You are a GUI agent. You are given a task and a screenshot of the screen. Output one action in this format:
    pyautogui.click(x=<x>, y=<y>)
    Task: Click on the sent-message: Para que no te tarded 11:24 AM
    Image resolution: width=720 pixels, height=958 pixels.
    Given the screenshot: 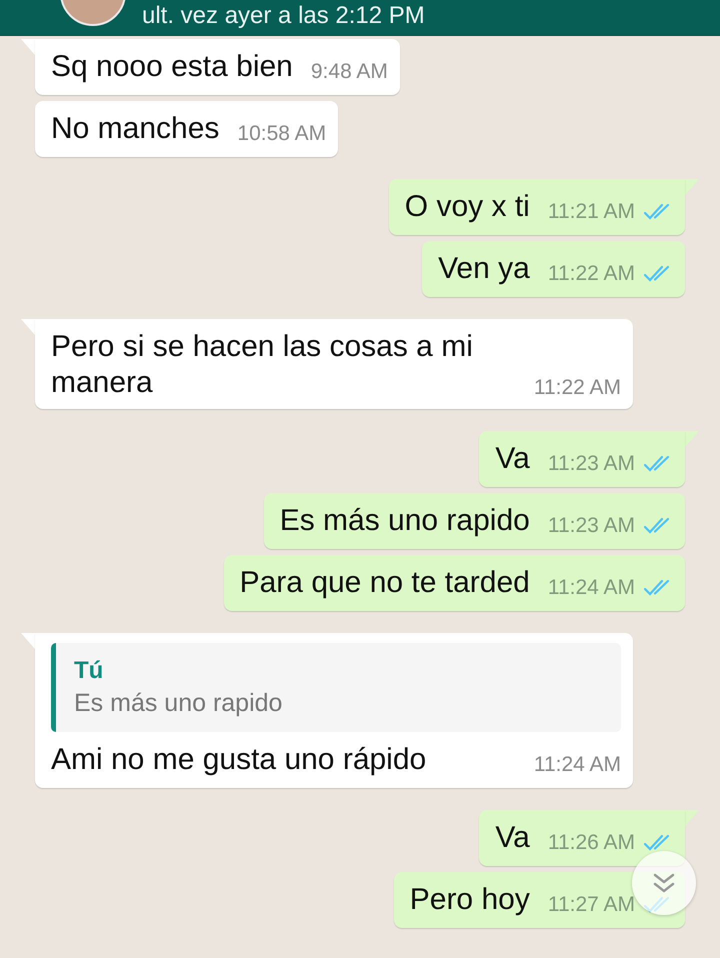 What is the action you would take?
    pyautogui.click(x=454, y=583)
    